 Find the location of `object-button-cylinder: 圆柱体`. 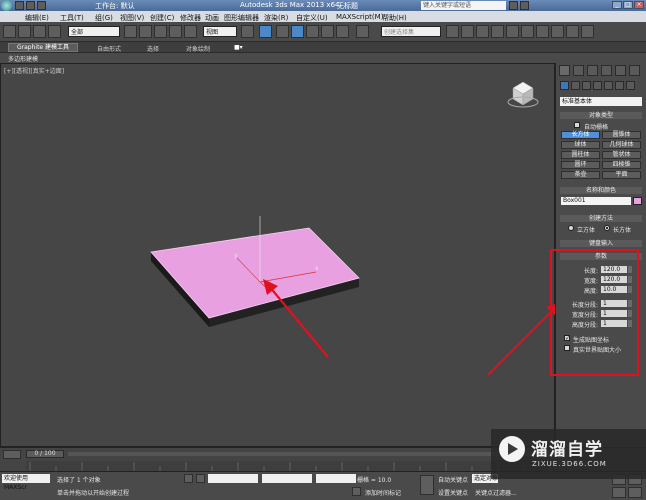

object-button-cylinder: 圆柱体 is located at coordinates (580, 155).